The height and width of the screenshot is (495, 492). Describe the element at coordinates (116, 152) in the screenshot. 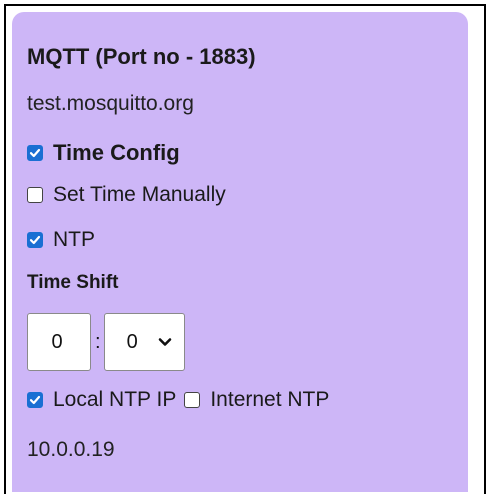

I see `time-config-label: Time Config` at that location.